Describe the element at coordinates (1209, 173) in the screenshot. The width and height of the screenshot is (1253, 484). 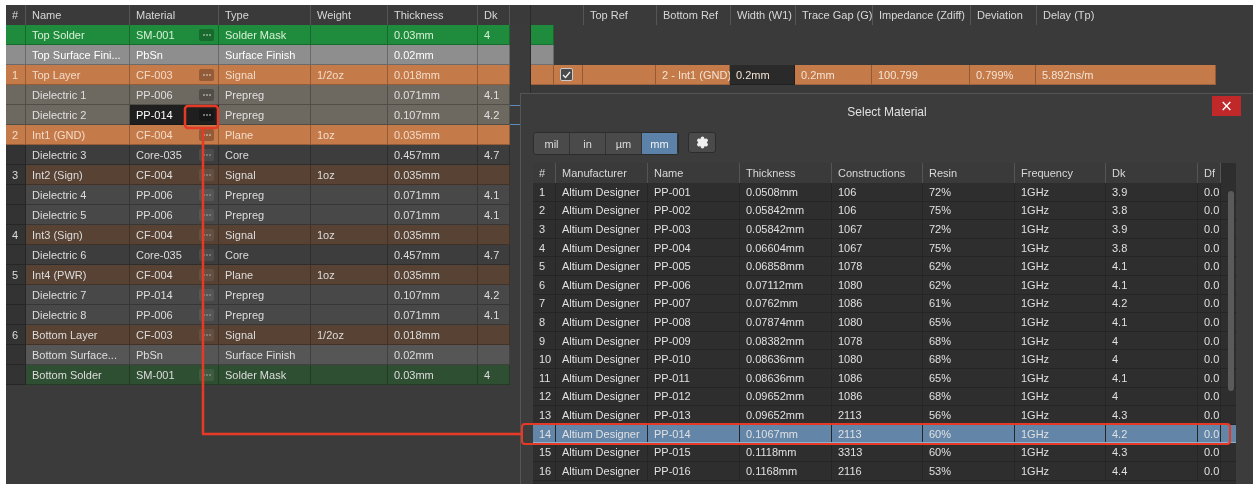
I see `column-header: Df` at that location.